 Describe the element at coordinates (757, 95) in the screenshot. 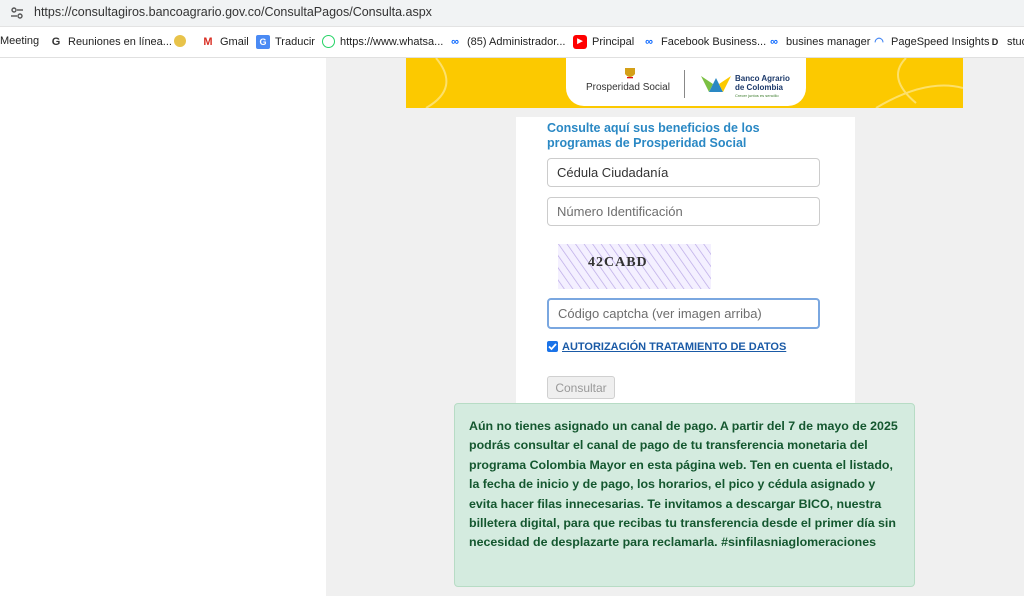

I see `banco-agrario-tagline: Crecer juntos es sencillo` at that location.